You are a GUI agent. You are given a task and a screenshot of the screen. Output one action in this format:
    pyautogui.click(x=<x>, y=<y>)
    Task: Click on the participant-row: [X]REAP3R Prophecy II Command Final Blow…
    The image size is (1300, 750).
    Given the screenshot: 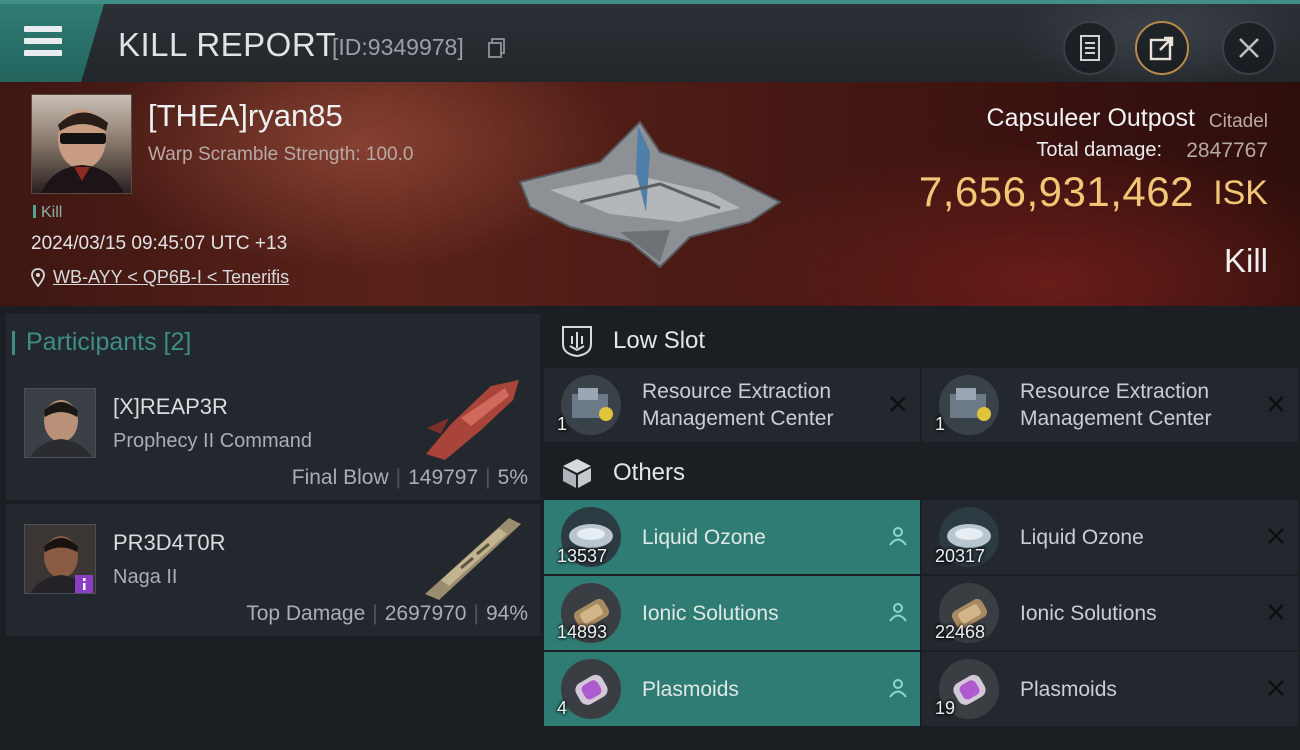 What is the action you would take?
    pyautogui.click(x=273, y=435)
    